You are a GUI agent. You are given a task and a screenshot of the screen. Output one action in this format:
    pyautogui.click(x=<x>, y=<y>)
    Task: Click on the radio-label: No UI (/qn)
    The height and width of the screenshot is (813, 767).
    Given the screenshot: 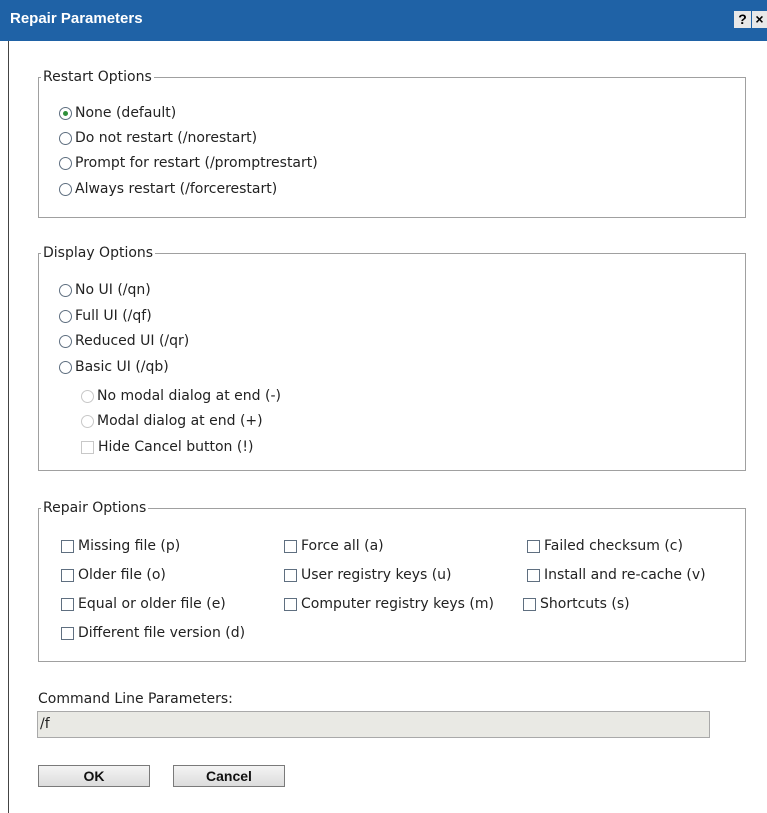 What is the action you would take?
    pyautogui.click(x=113, y=290)
    